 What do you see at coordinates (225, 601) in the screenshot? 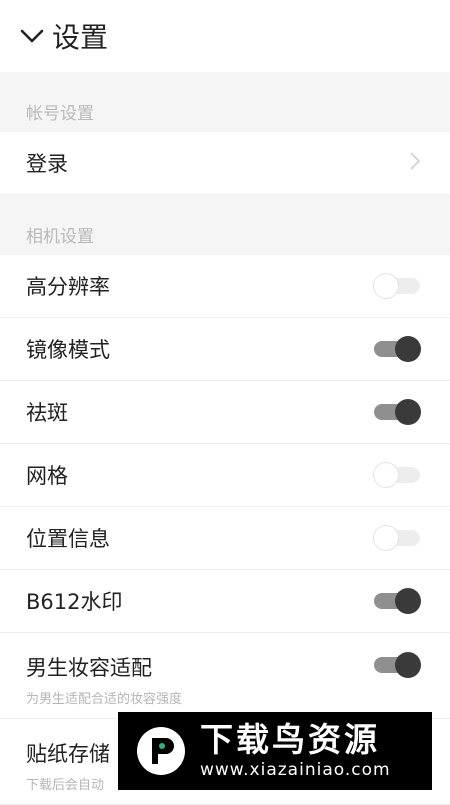
I see `setting-row-watermark: B612水印` at bounding box center [225, 601].